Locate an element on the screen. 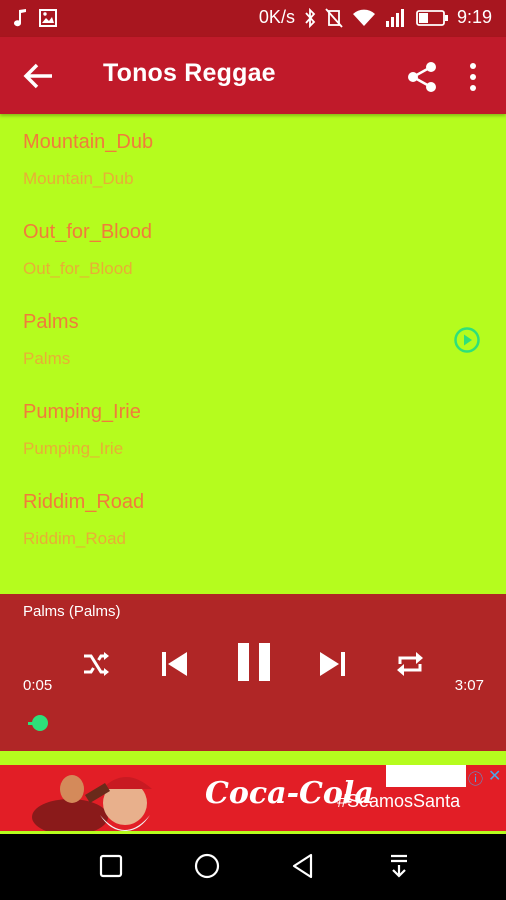 This screenshot has height=900, width=506. play-circle-icon is located at coordinates (467, 340).